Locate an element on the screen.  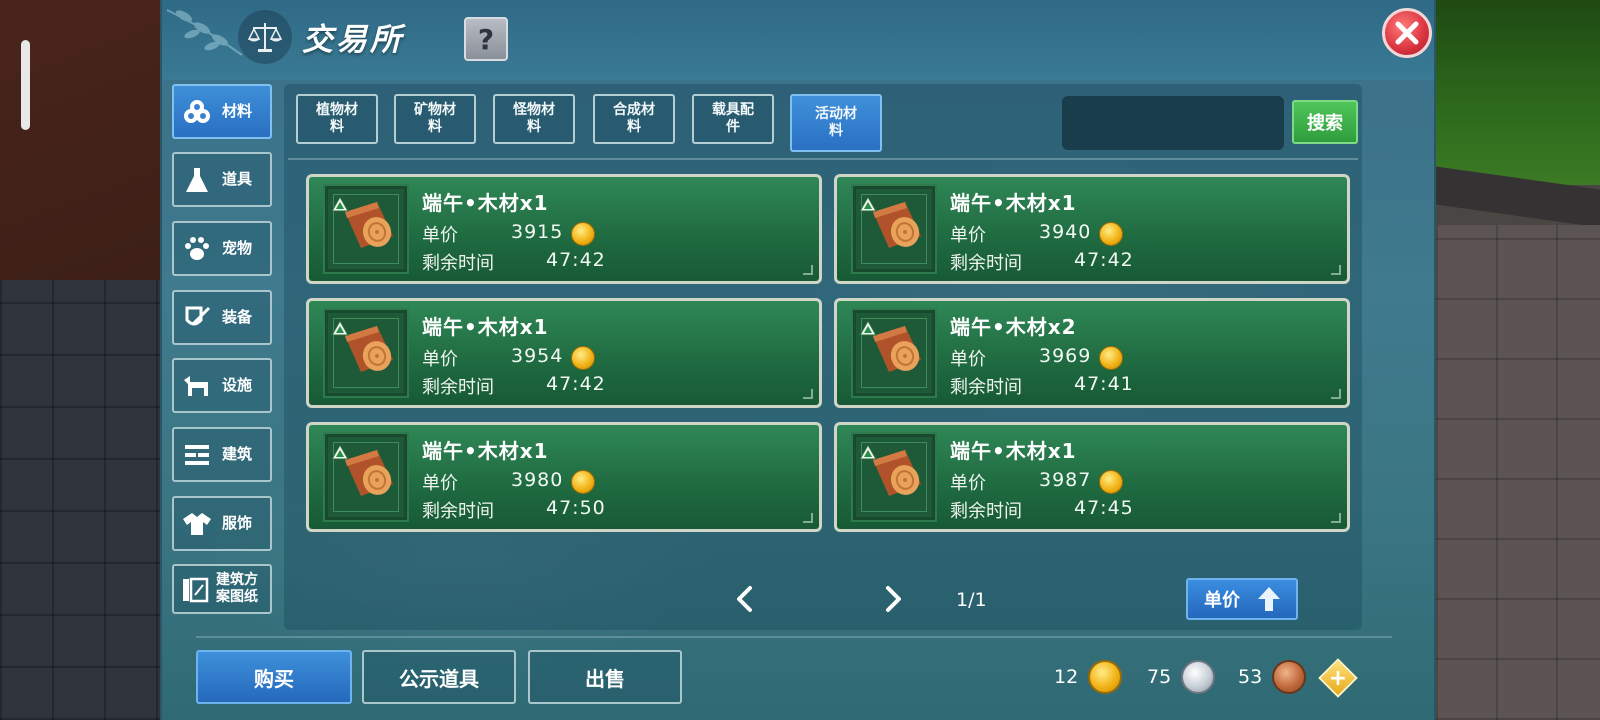
close-button is located at coordinates (1407, 33).